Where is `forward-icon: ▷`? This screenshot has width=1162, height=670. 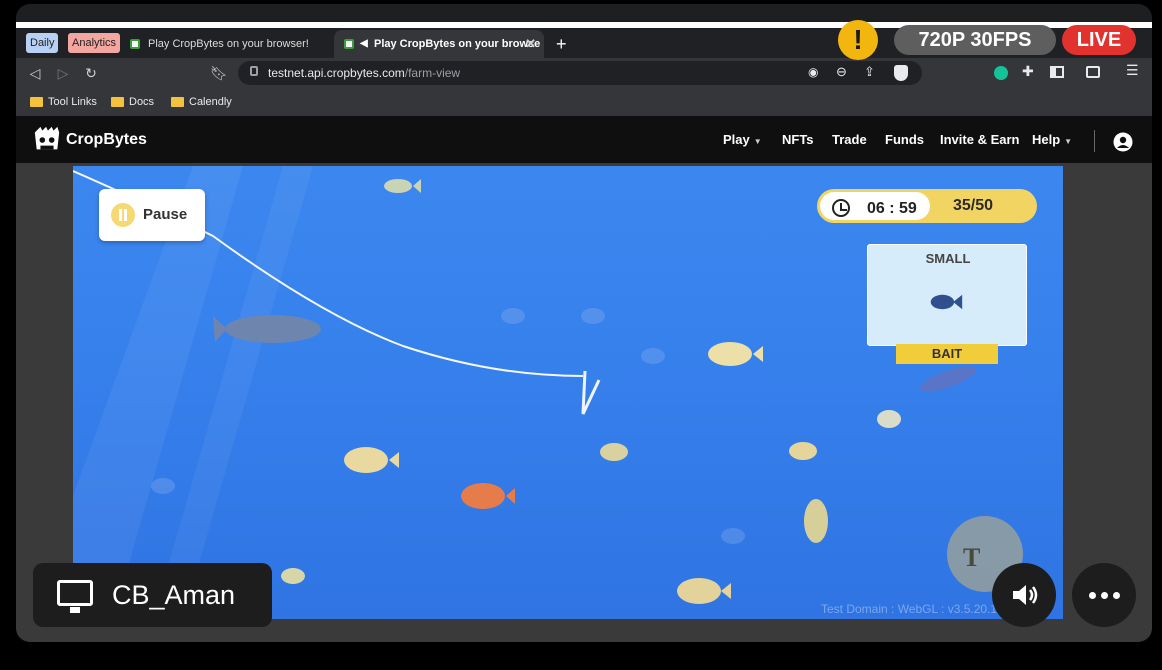 forward-icon: ▷ is located at coordinates (63, 73).